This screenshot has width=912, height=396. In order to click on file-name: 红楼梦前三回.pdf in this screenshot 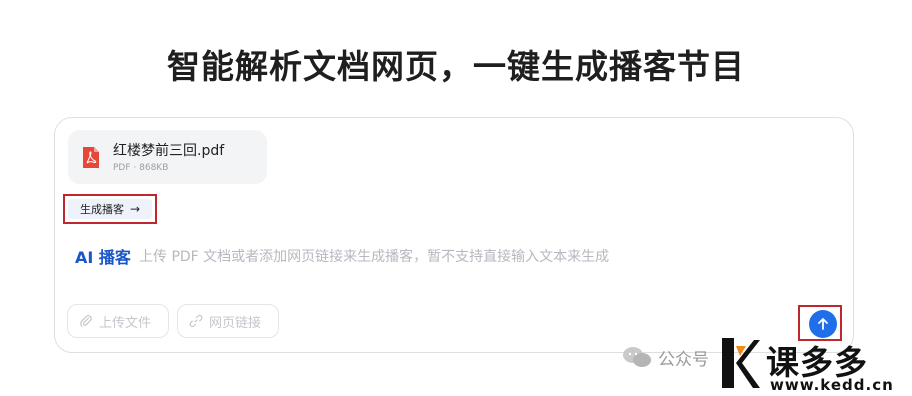, I will do `click(169, 151)`.